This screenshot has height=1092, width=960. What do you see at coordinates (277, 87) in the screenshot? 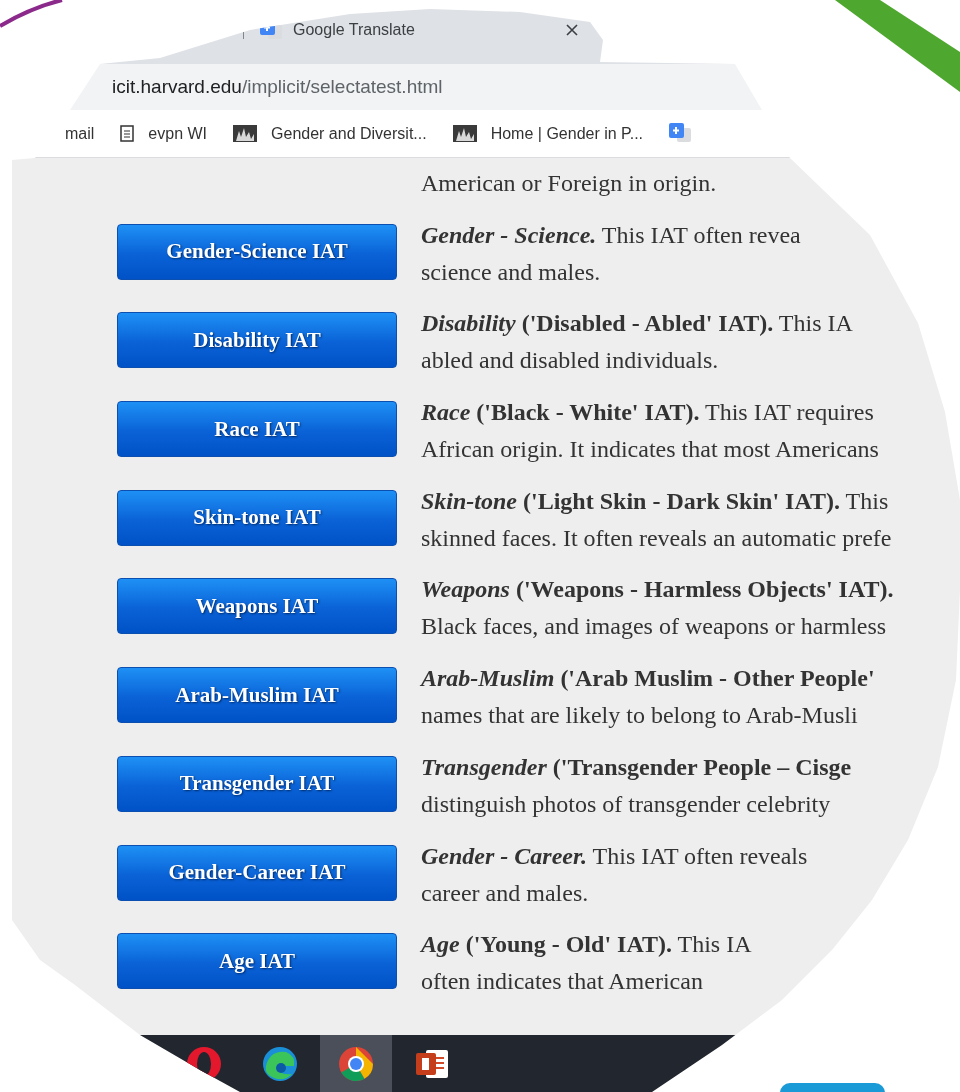
I see `url-text: icit.harvard.edu/implicit/selectatest.html` at bounding box center [277, 87].